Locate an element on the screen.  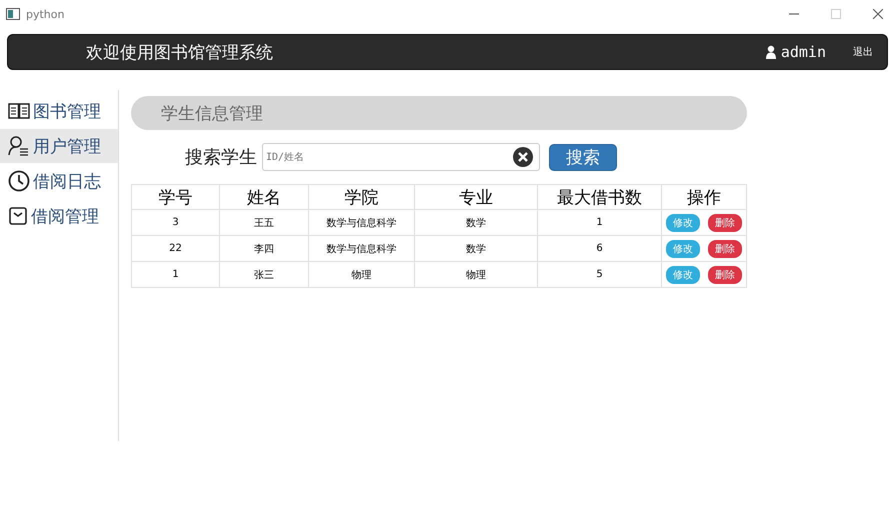
username: admin is located at coordinates (803, 52).